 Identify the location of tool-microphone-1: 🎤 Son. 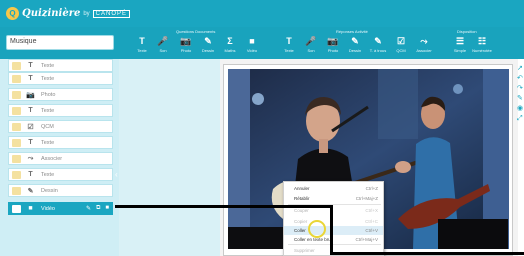
(163, 44).